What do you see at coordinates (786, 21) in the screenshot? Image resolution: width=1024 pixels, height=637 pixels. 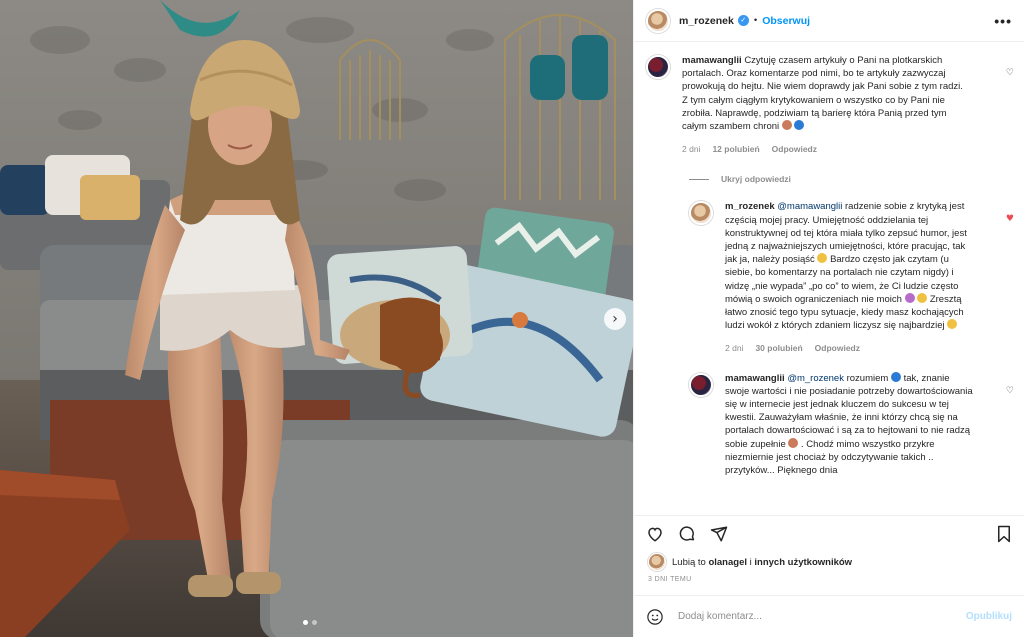 I see `follow-button: Obserwuj` at bounding box center [786, 21].